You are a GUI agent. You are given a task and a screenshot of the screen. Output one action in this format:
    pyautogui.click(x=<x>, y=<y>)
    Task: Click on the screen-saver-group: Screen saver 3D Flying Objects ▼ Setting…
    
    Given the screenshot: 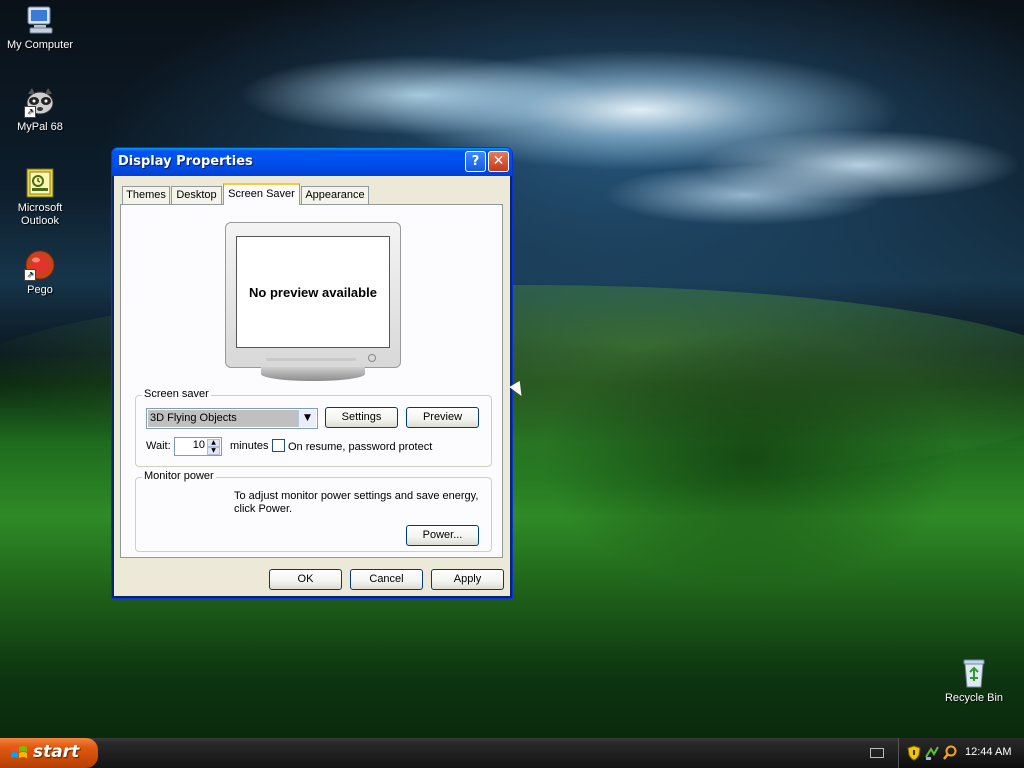 What is the action you would take?
    pyautogui.click(x=313, y=427)
    